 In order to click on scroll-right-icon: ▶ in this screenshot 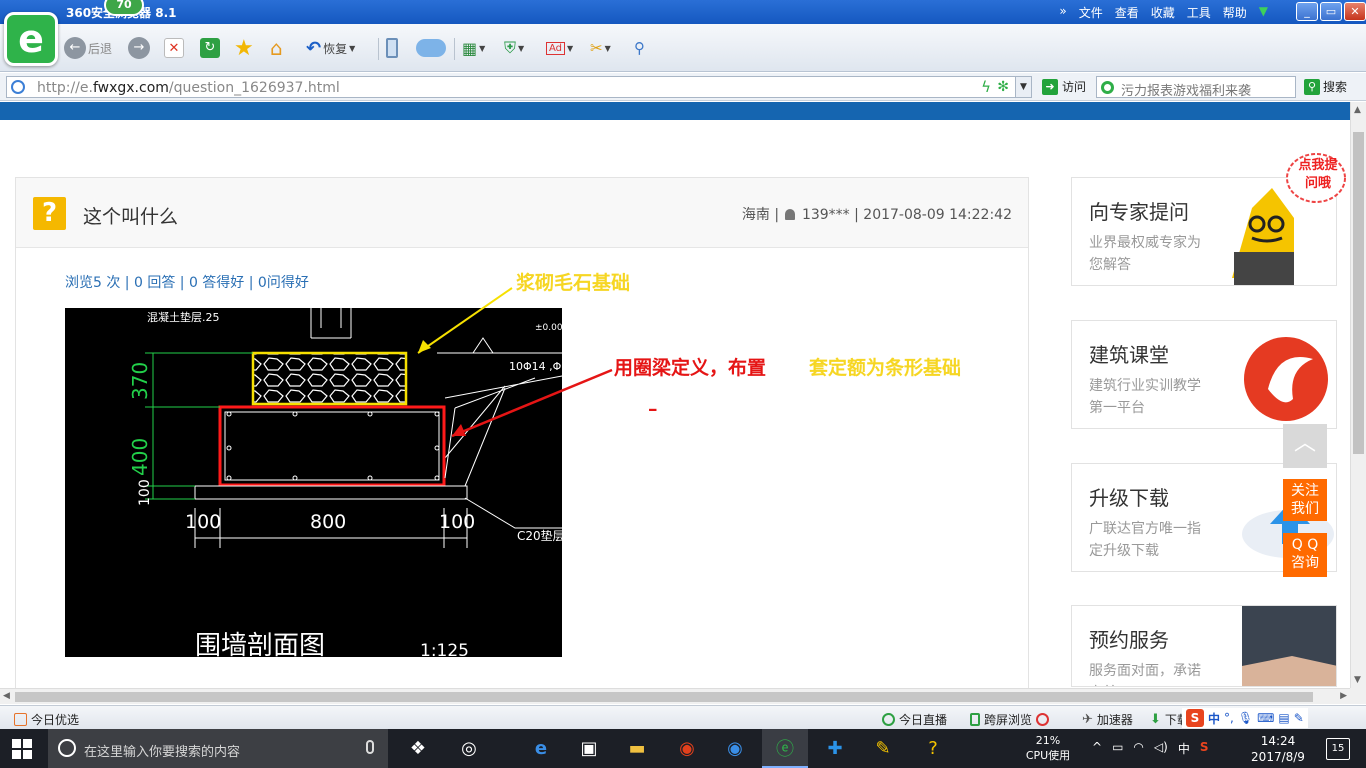, I will do `click(1343, 696)`.